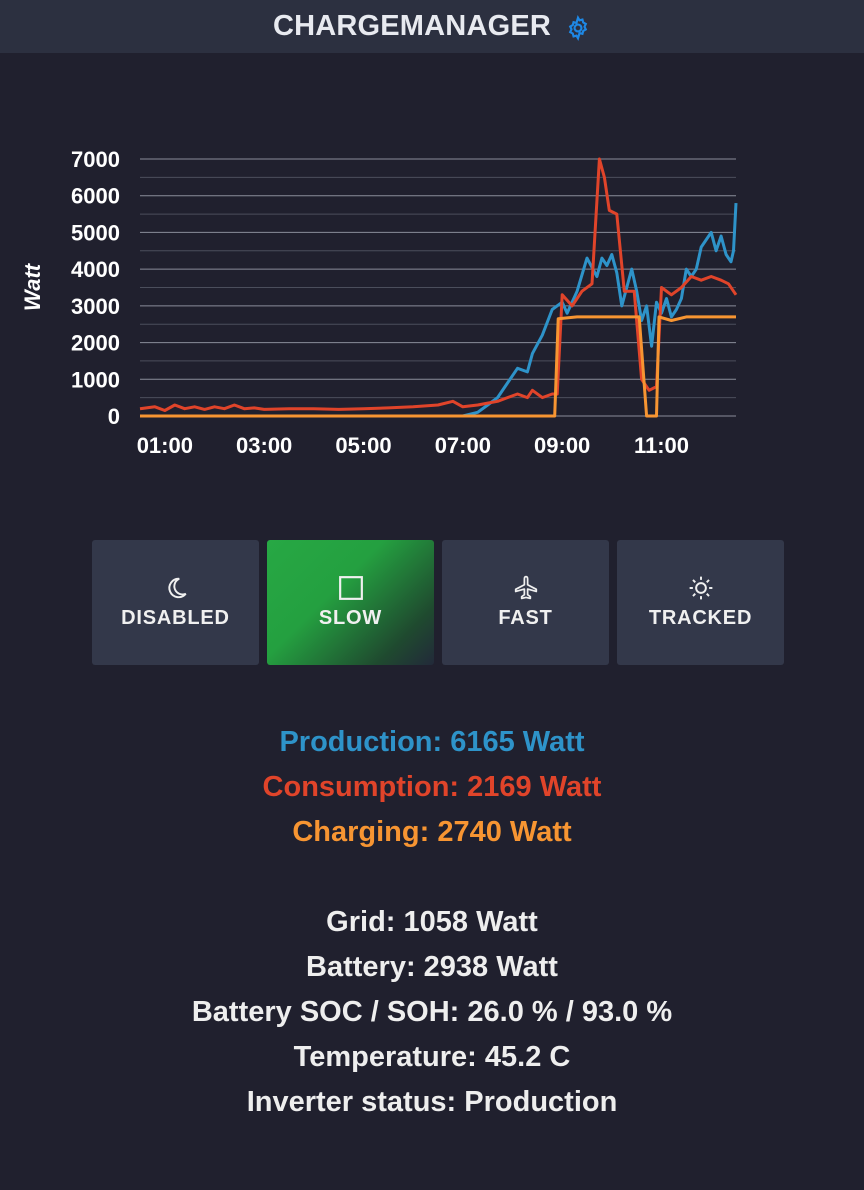 Image resolution: width=864 pixels, height=1190 pixels. What do you see at coordinates (432, 967) in the screenshot?
I see `battery-readout: Battery: 2938 Watt` at bounding box center [432, 967].